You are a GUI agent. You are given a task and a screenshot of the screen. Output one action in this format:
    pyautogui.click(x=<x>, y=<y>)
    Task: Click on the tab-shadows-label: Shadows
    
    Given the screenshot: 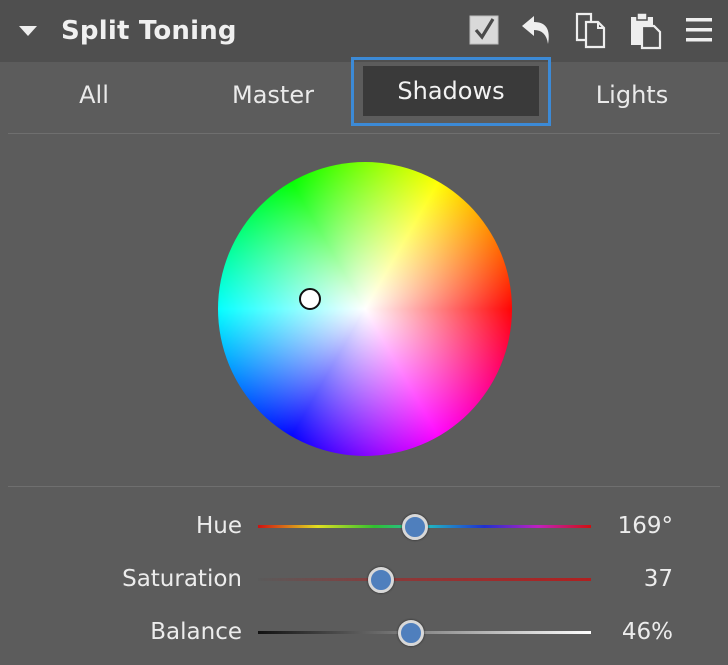 What is the action you would take?
    pyautogui.click(x=451, y=91)
    